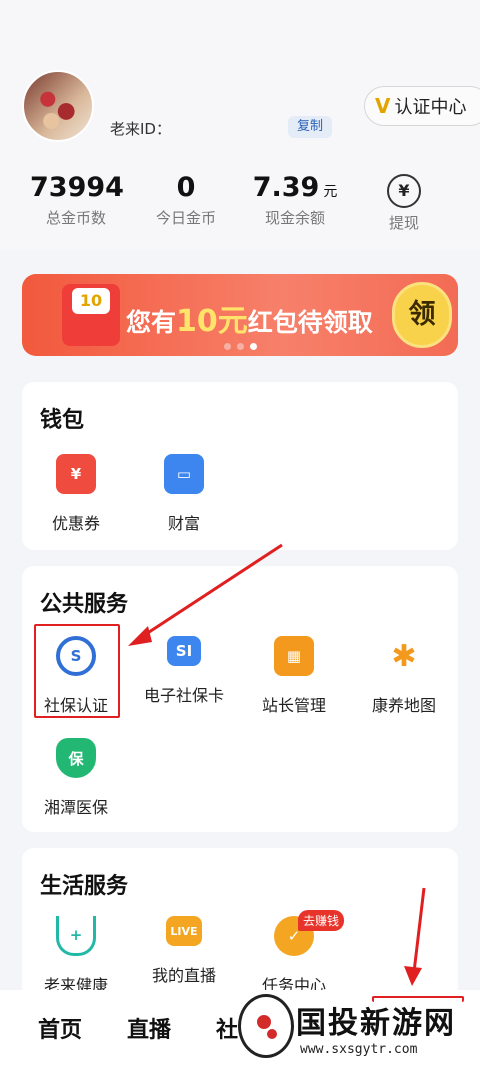 The height and width of the screenshot is (1066, 480). What do you see at coordinates (184, 651) in the screenshot?
I see `si-card-icon: SI` at bounding box center [184, 651].